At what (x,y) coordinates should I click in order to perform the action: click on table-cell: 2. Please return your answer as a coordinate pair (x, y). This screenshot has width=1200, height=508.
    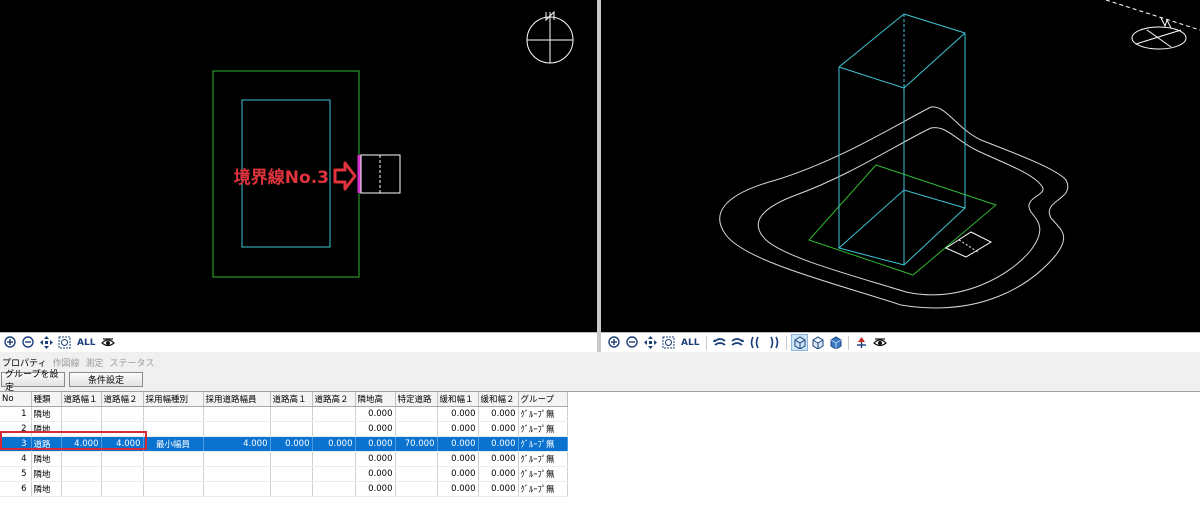
    Looking at the image, I should click on (16, 429).